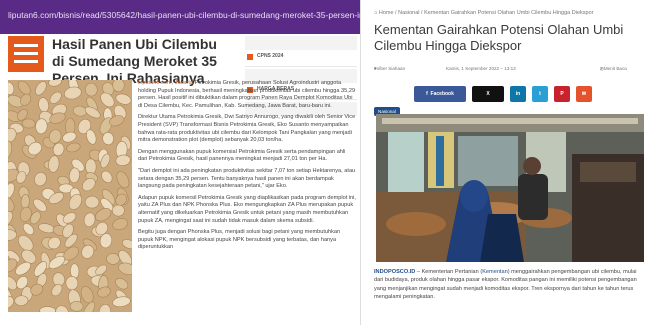 The width and height of the screenshot is (647, 325). I want to click on share-telegram-button: t, so click(540, 94).